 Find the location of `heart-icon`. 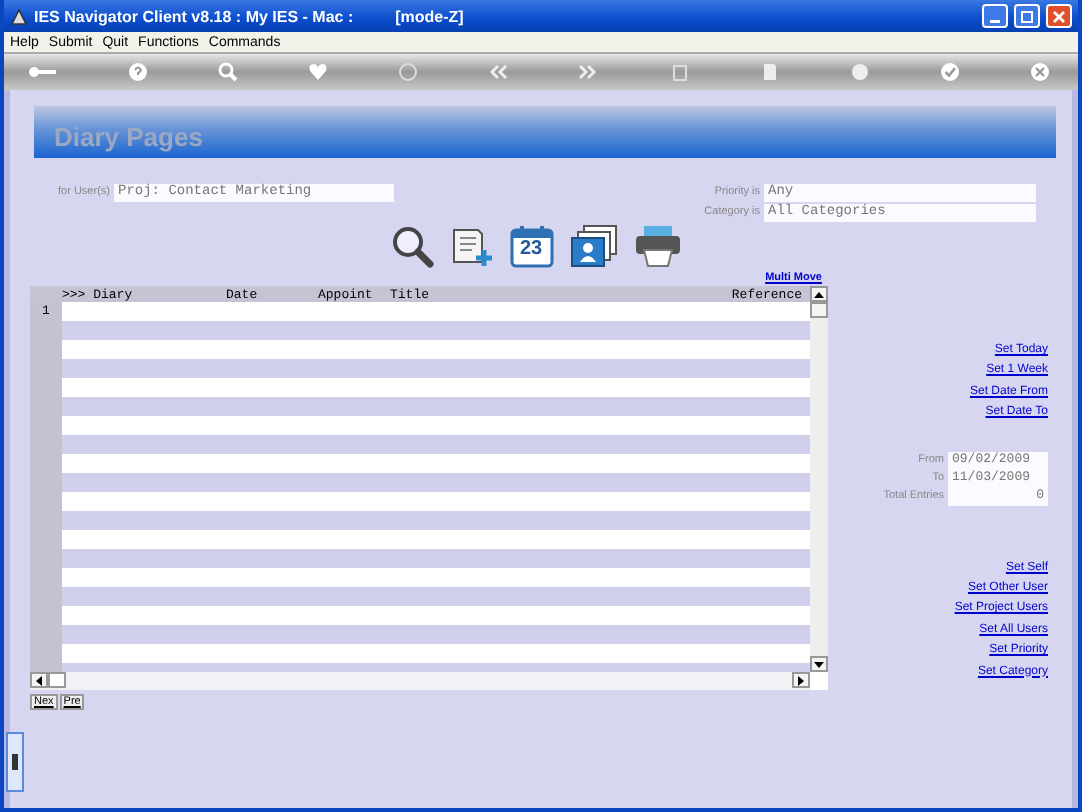

heart-icon is located at coordinates (318, 72).